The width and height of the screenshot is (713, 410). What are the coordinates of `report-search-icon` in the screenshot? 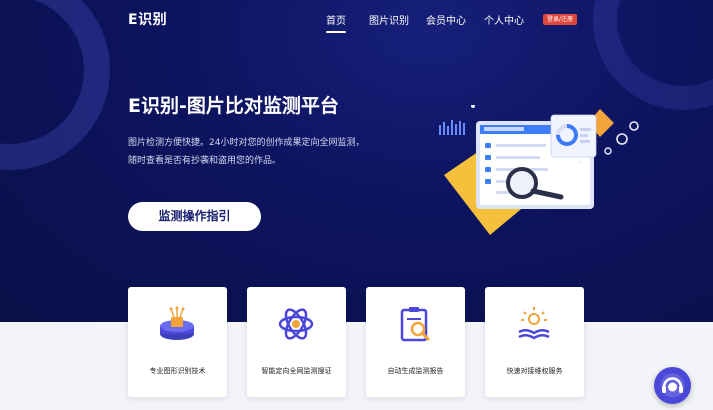 It's located at (415, 324).